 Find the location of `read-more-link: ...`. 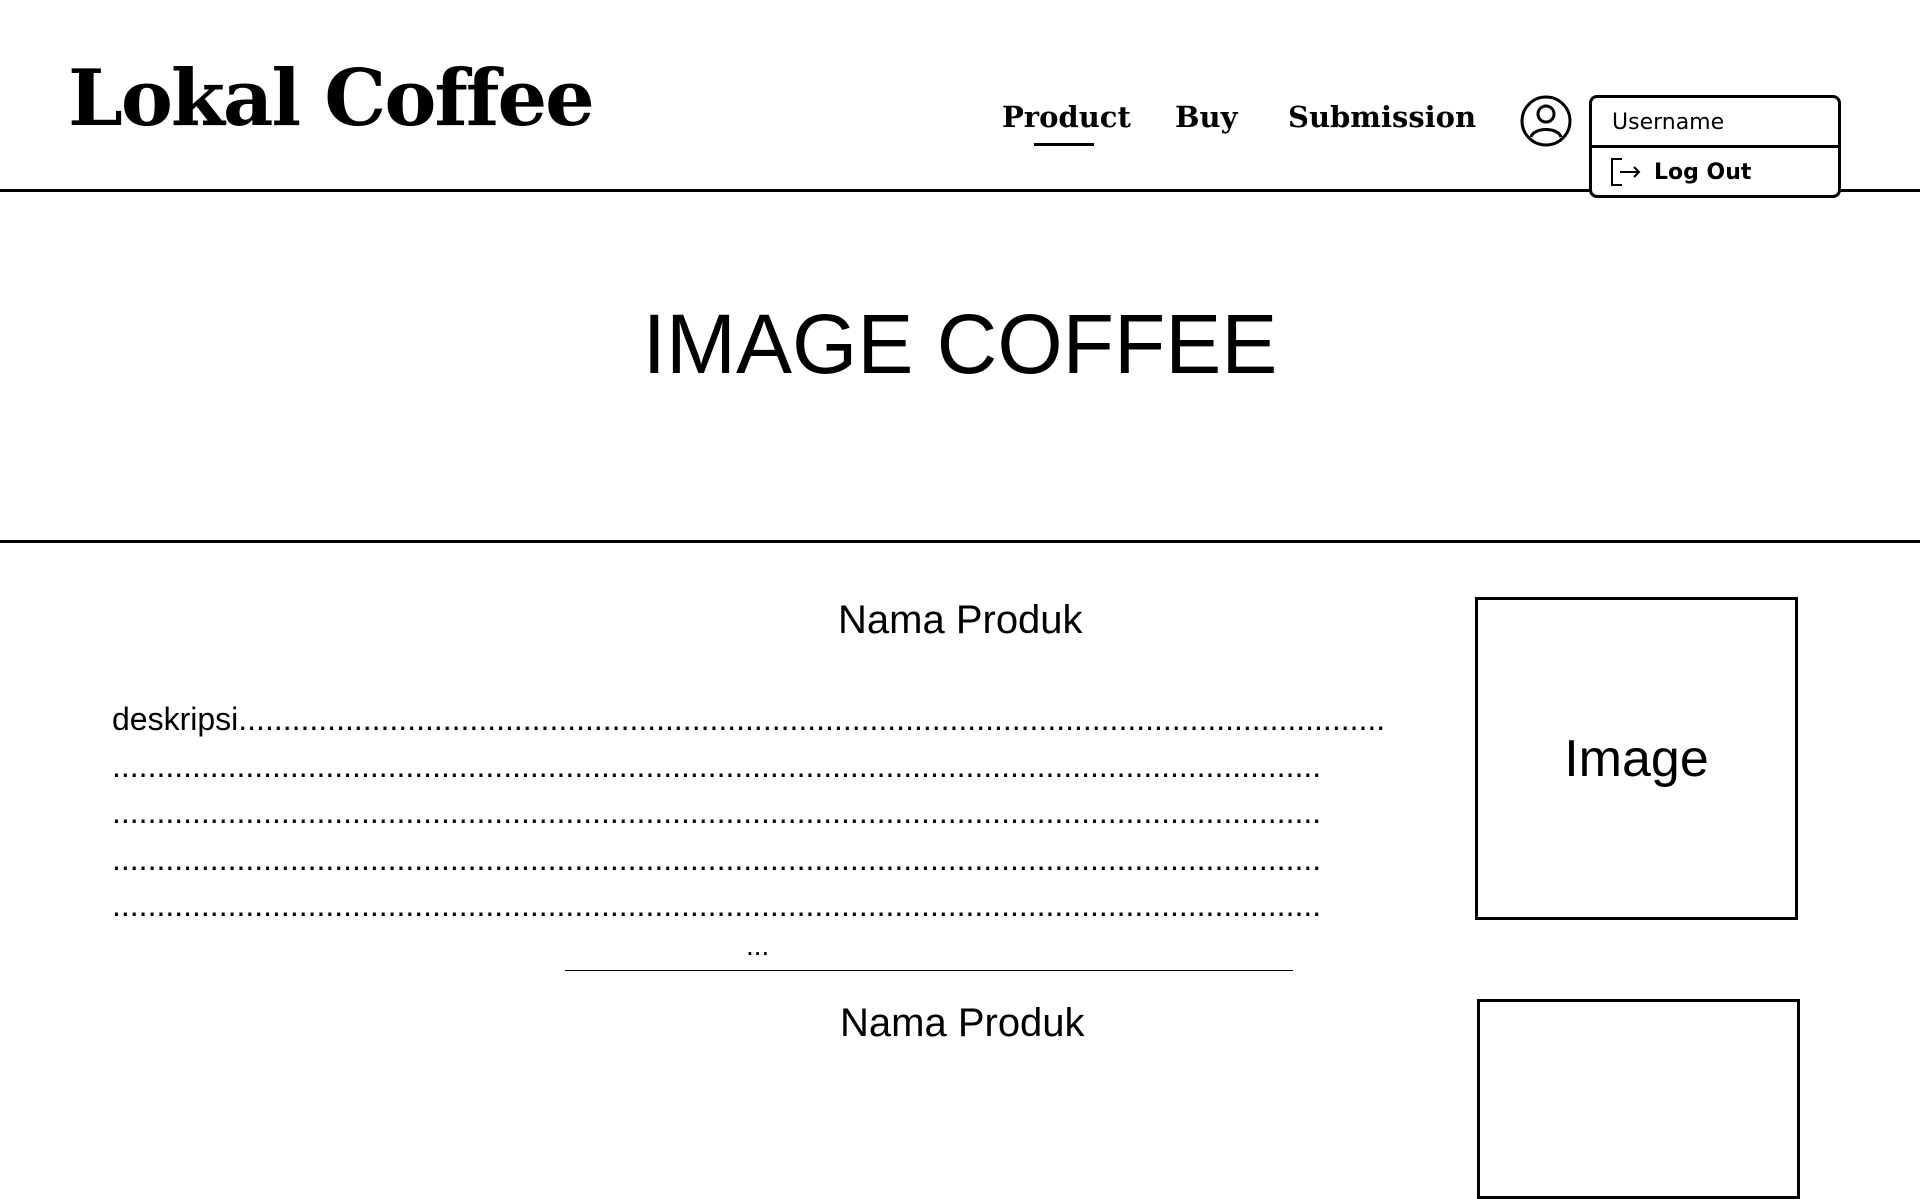

read-more-link: ... is located at coordinates (757, 946).